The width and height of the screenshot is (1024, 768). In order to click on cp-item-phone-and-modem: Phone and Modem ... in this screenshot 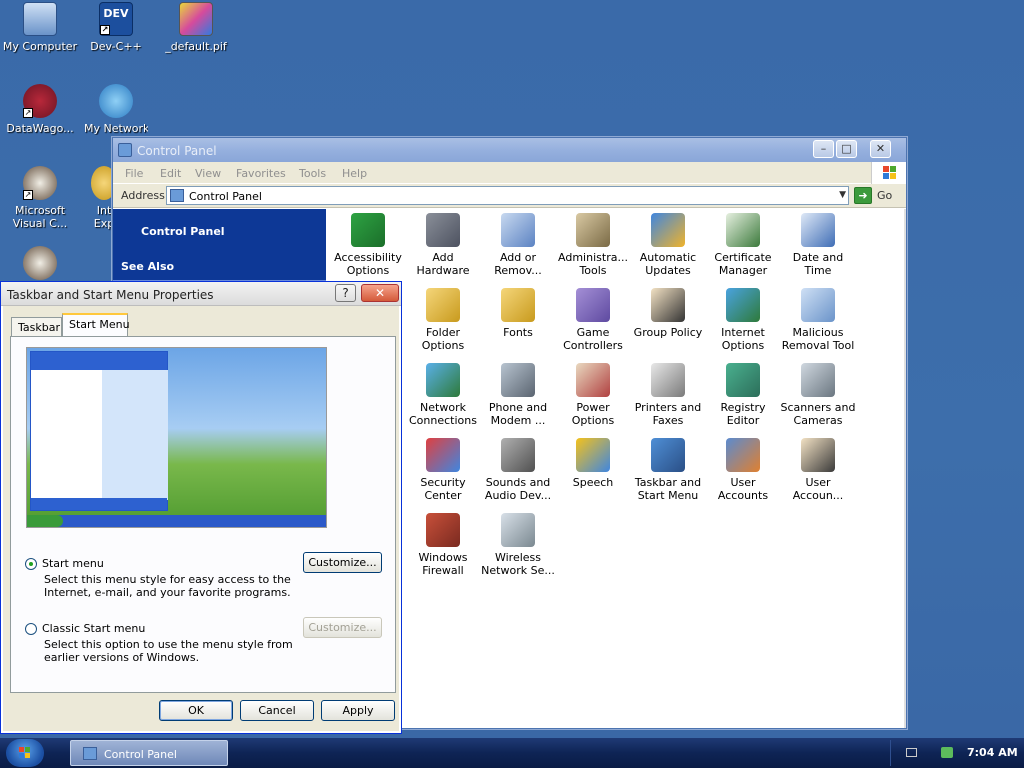, I will do `click(518, 395)`.